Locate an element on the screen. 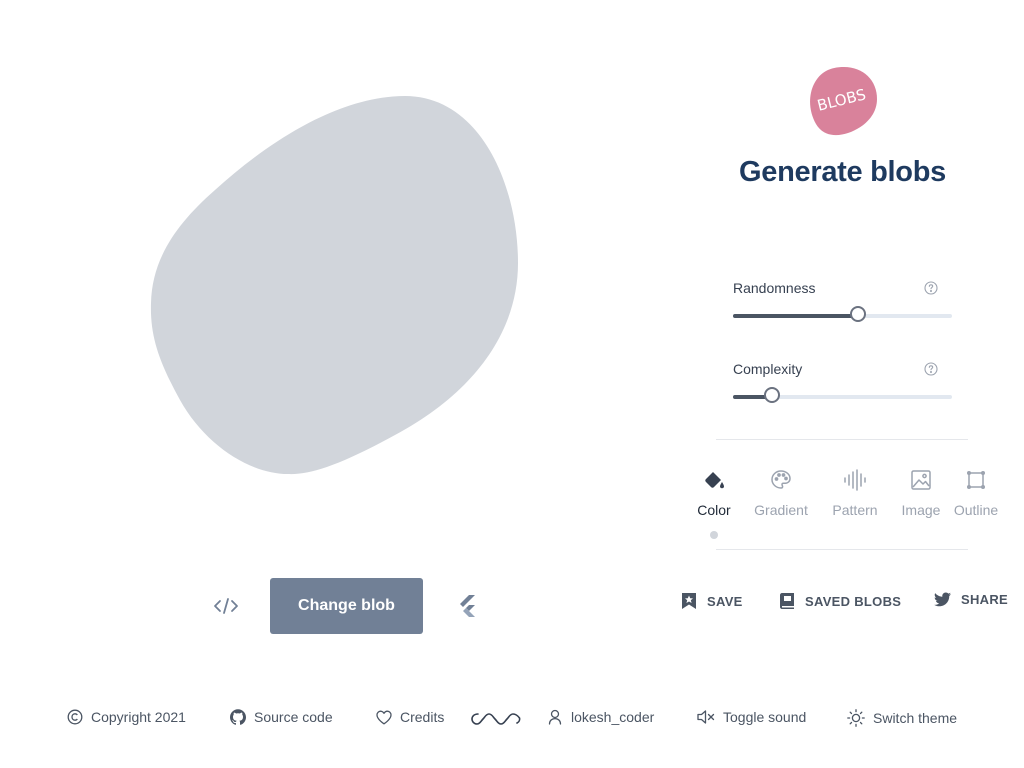 The height and width of the screenshot is (768, 1024). save-button: SAVE is located at coordinates (712, 601).